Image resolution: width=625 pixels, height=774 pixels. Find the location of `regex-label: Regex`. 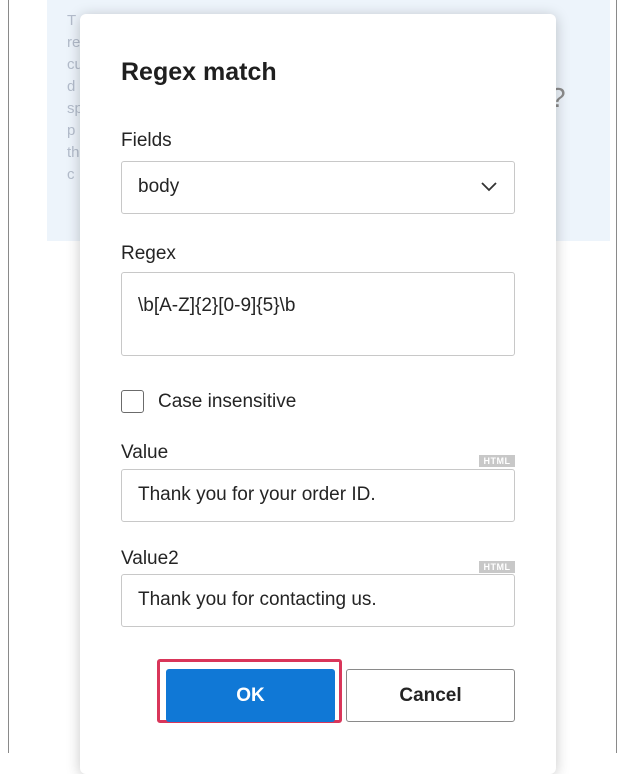

regex-label: Regex is located at coordinates (148, 253).